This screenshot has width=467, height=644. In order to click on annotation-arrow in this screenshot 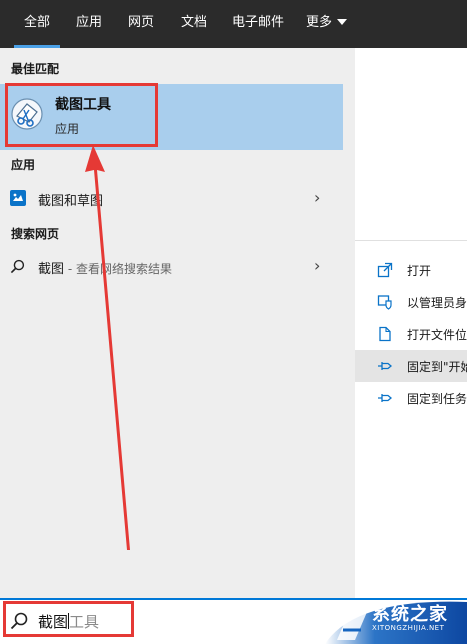, I will do `click(107, 347)`.